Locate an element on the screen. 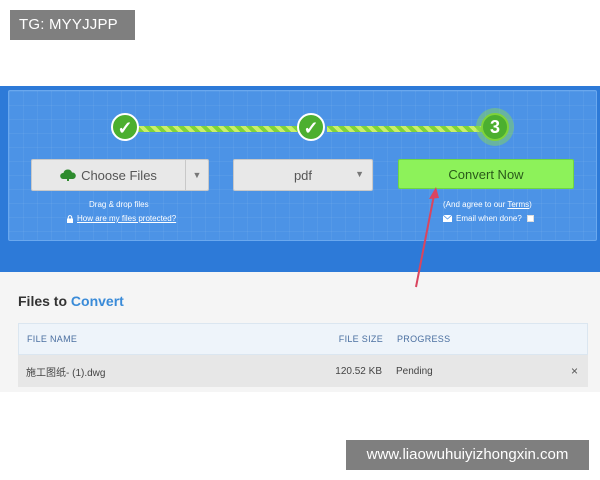 The image size is (600, 480). col-file-size: FILE SIZE is located at coordinates (360, 339).